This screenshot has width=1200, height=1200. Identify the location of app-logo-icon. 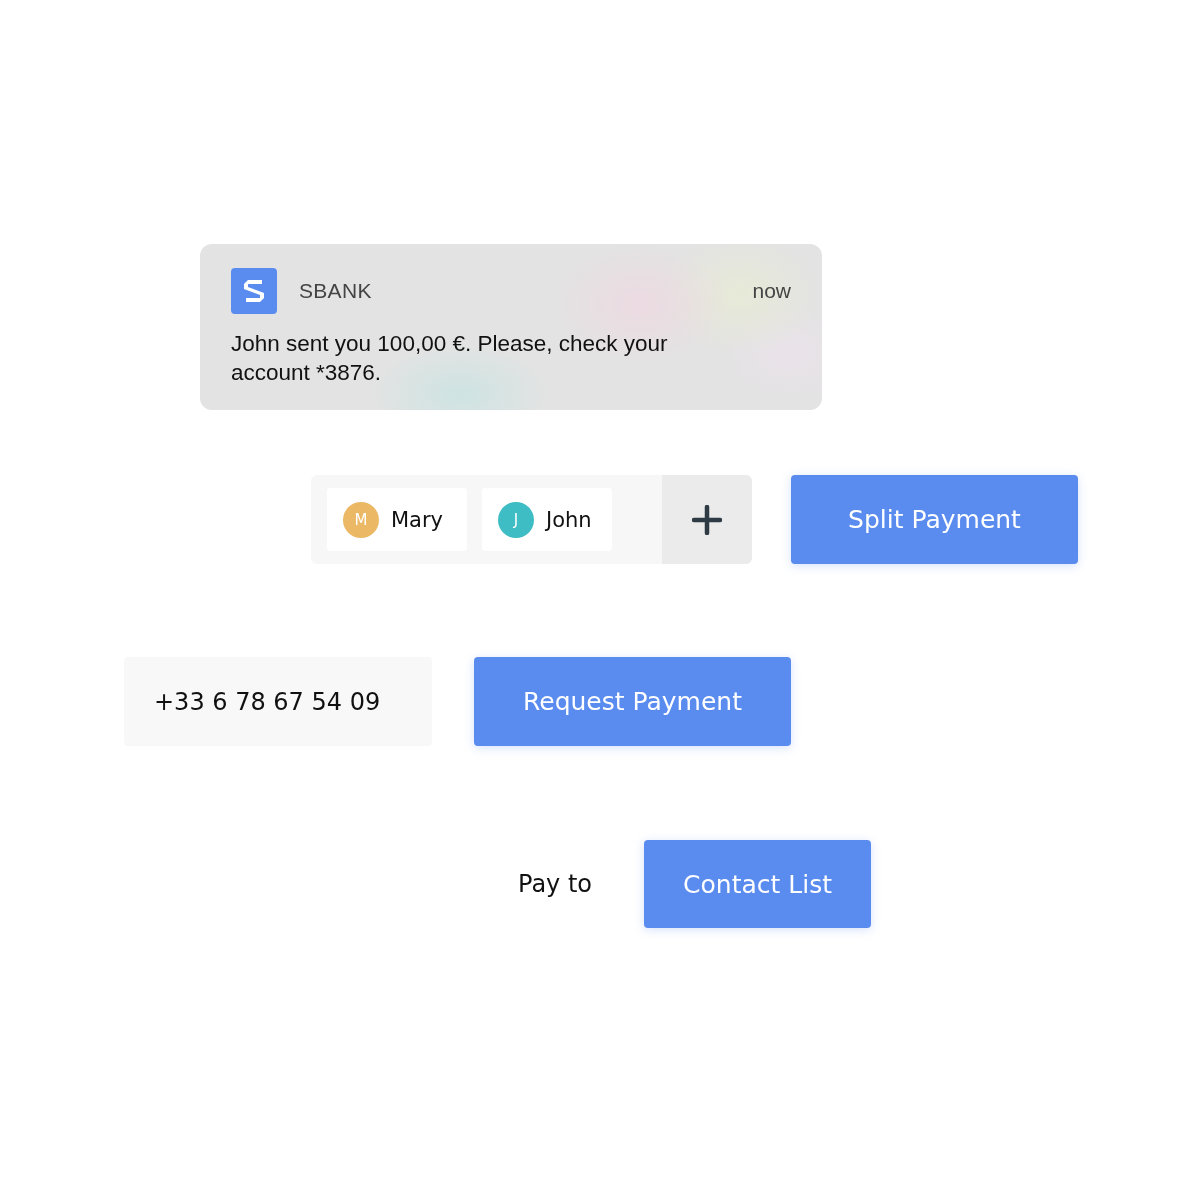
(254, 291).